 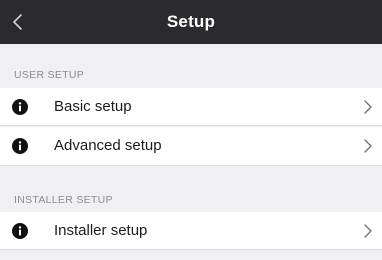 What do you see at coordinates (101, 230) in the screenshot?
I see `list-item-label: Installer setup` at bounding box center [101, 230].